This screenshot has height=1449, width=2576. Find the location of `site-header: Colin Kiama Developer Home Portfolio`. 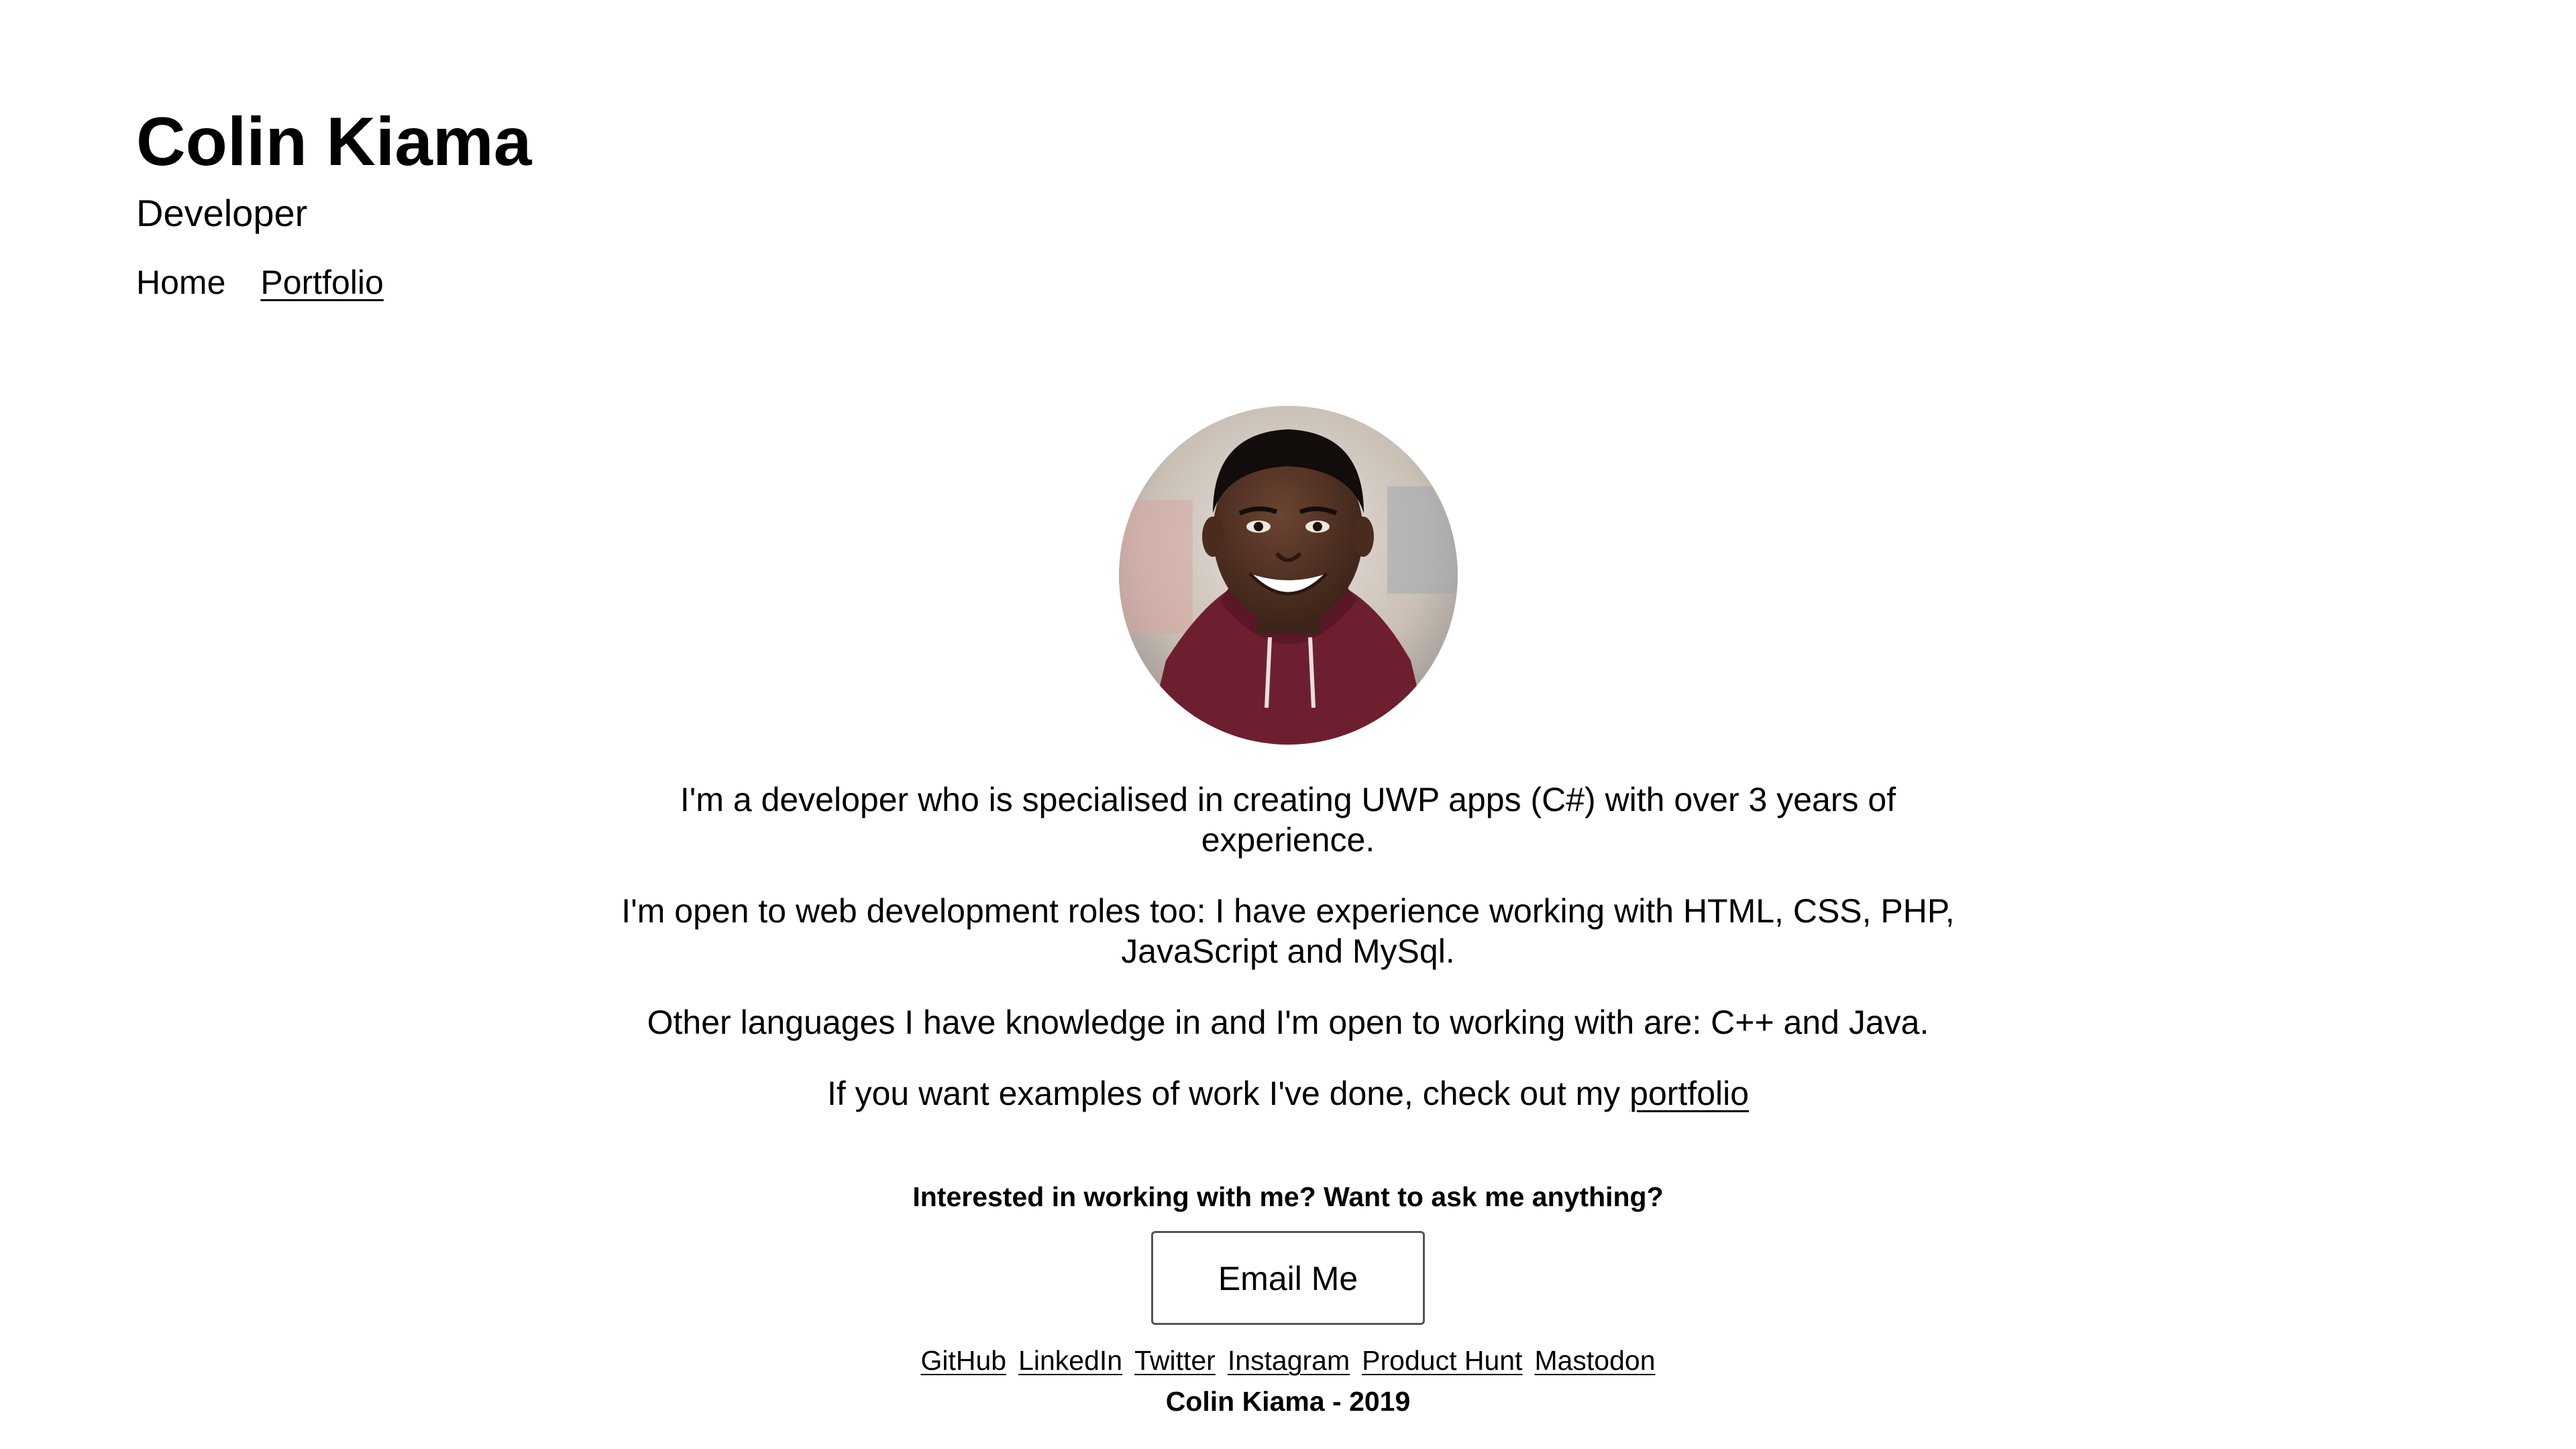

site-header: Colin Kiama Developer Home Portfolio is located at coordinates (333, 201).